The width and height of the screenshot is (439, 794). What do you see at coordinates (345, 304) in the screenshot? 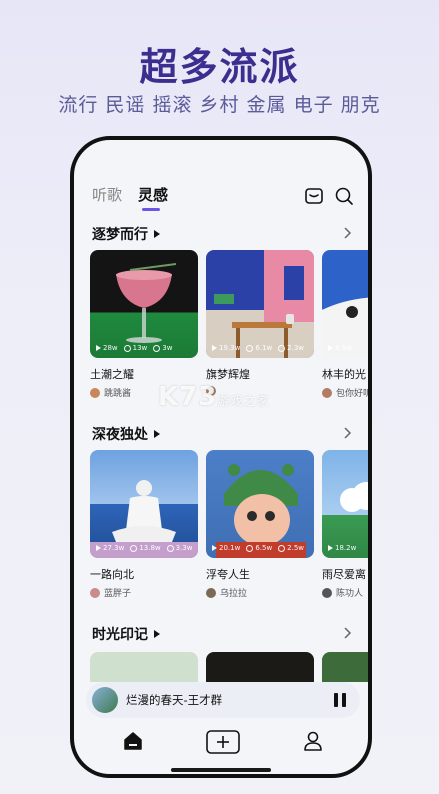
I see `landscape-artwork: 8.9w` at bounding box center [345, 304].